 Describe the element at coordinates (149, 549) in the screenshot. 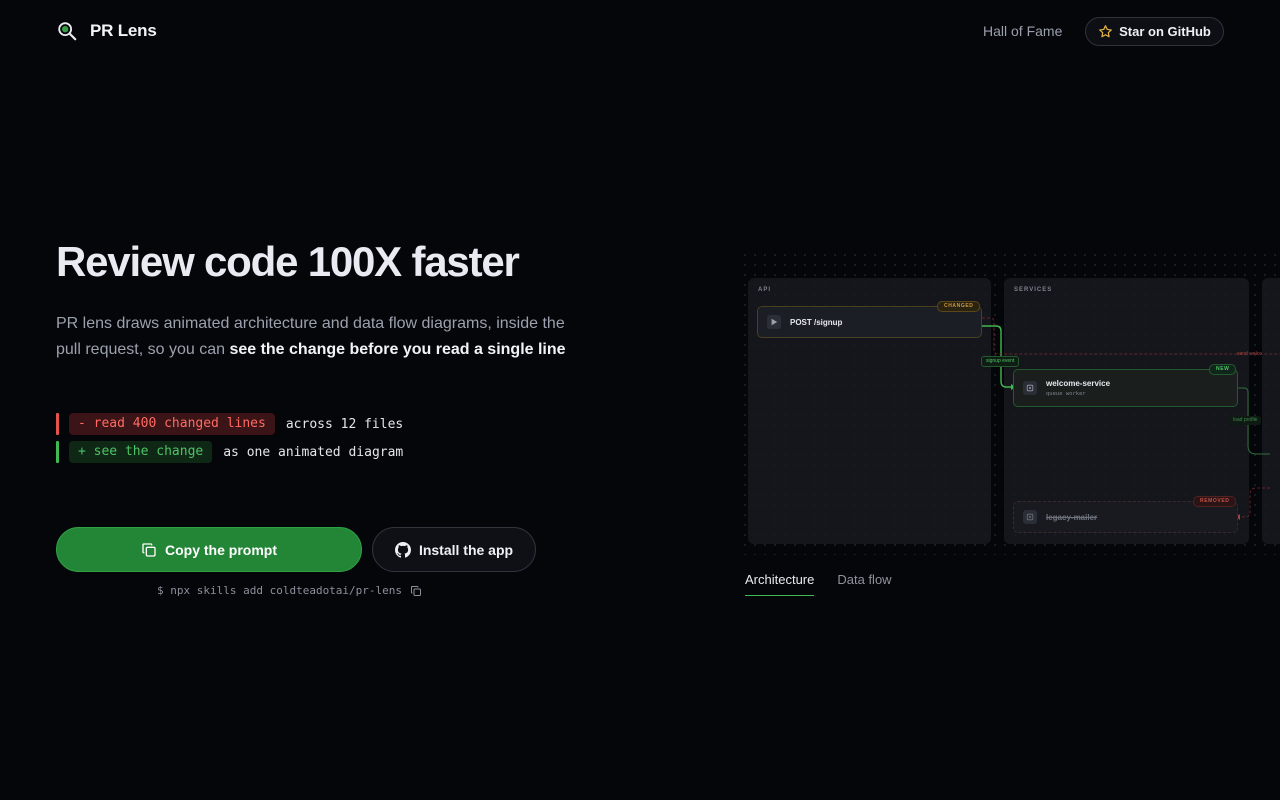

I see `copy-icon` at that location.